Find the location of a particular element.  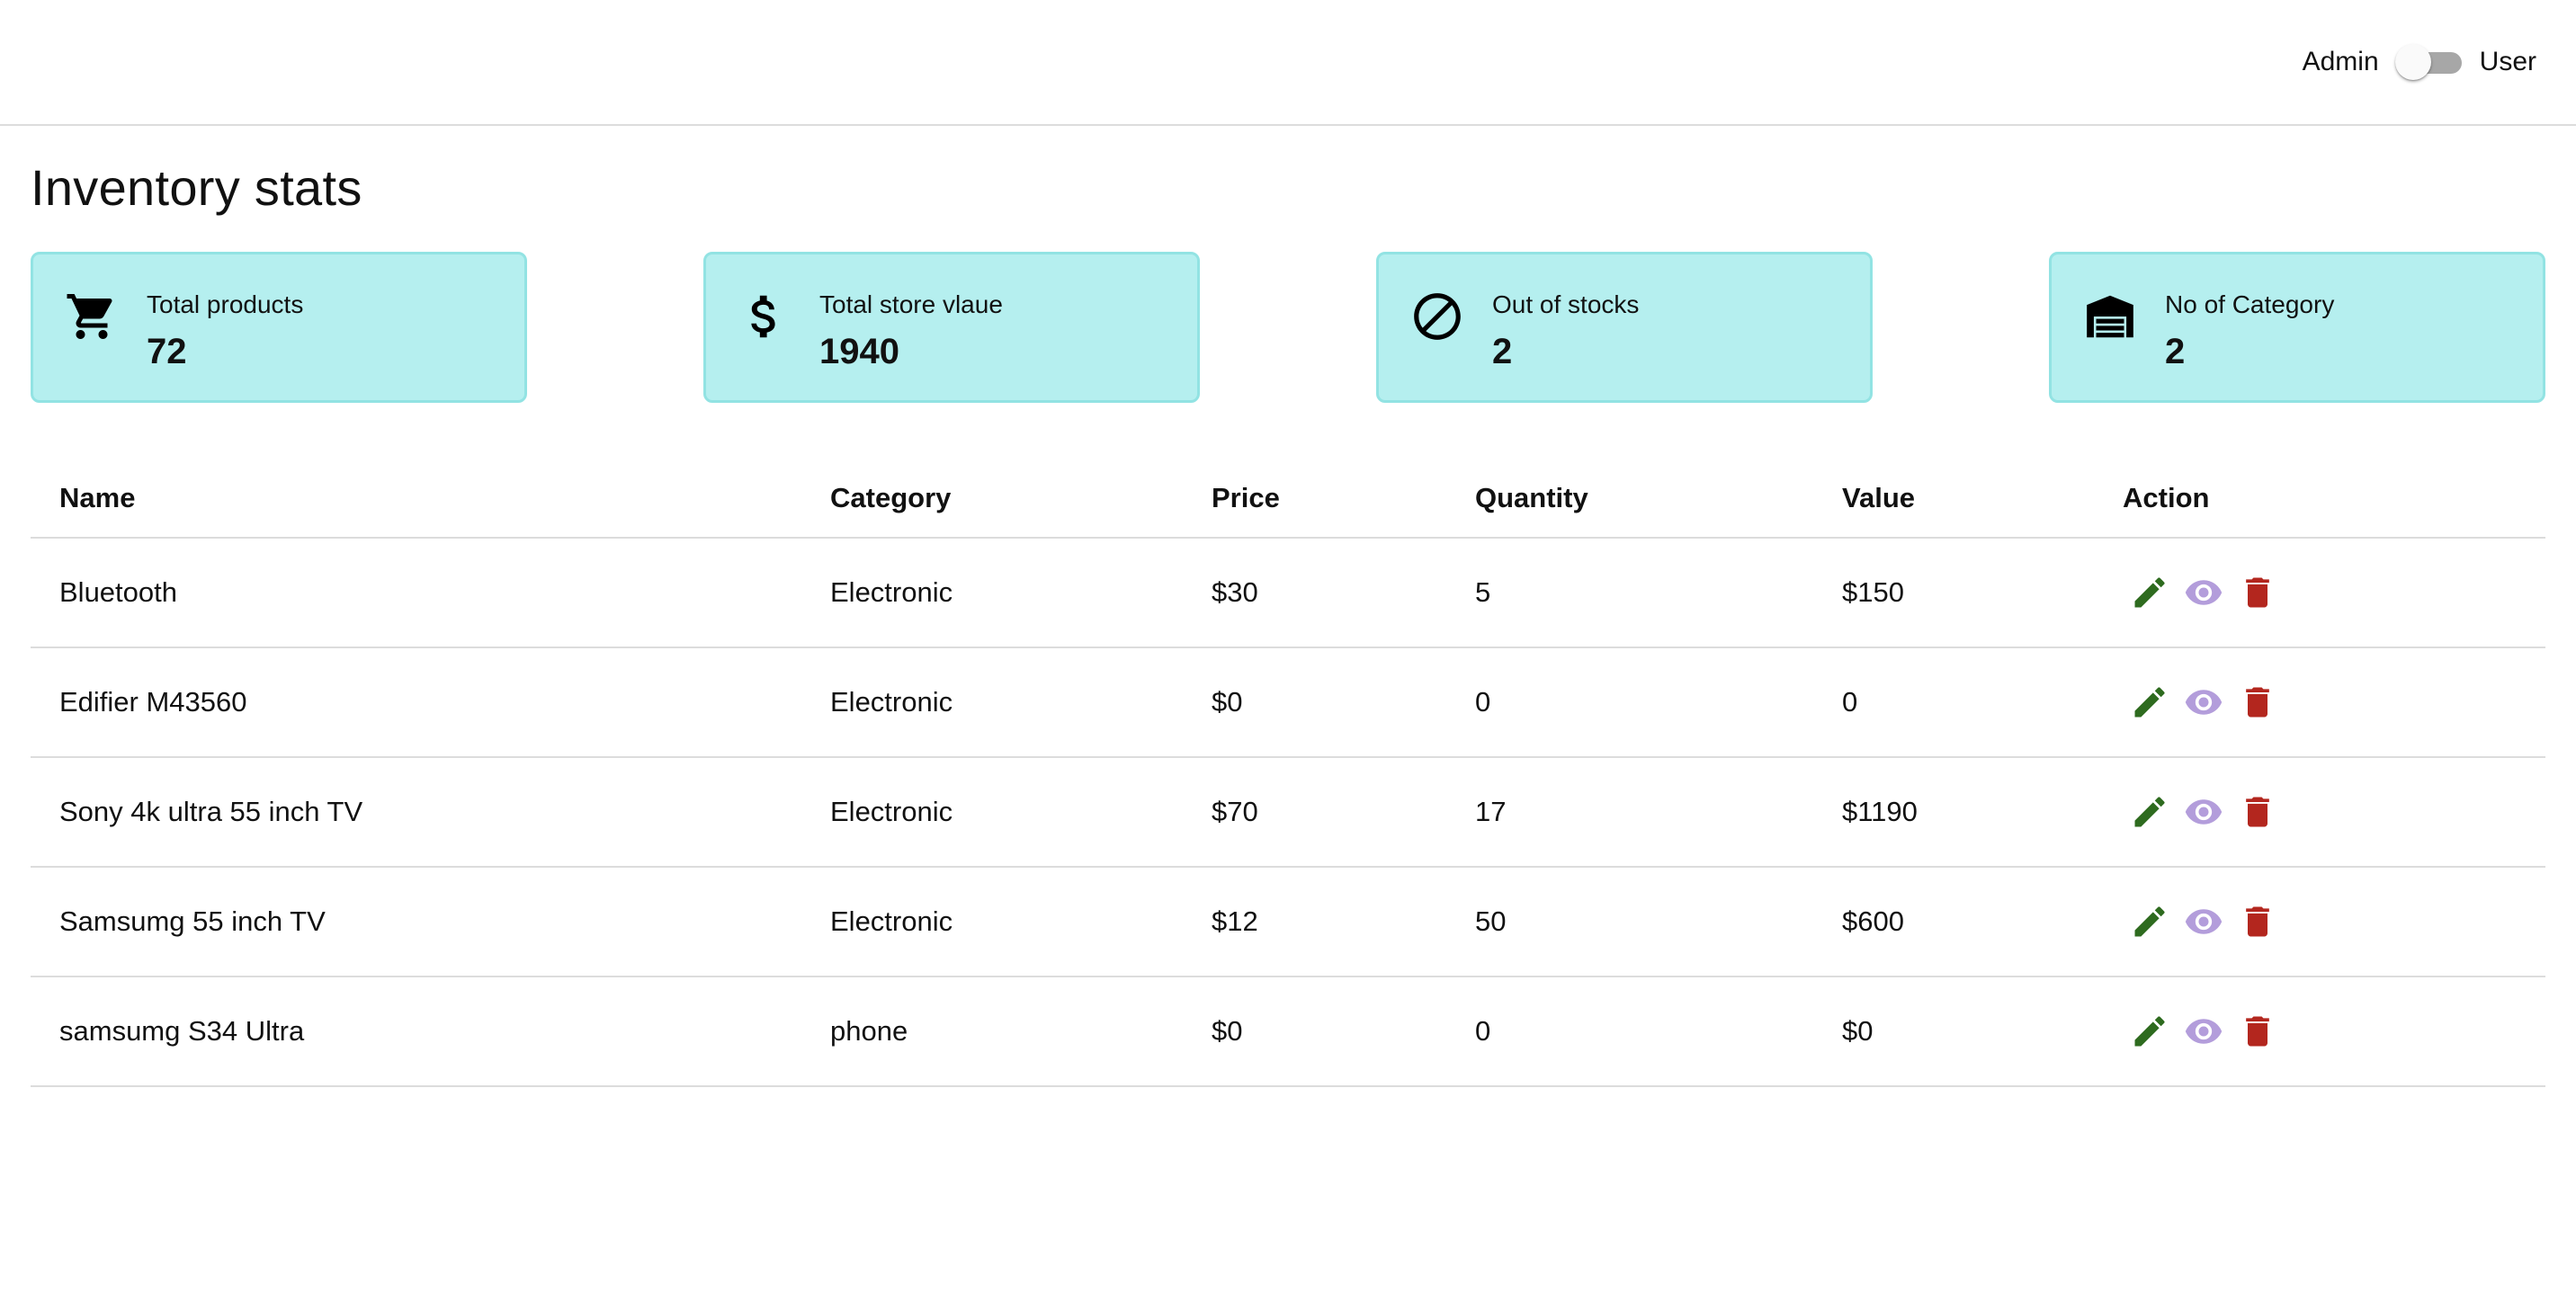

table-row: Bluetooth Electronic $30 5 $150 is located at coordinates (1288, 593).